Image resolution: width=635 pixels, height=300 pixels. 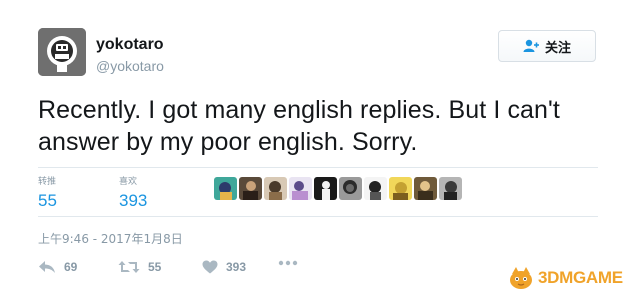 What do you see at coordinates (580, 277) in the screenshot?
I see `watermark-text: 3DMGAME` at bounding box center [580, 277].